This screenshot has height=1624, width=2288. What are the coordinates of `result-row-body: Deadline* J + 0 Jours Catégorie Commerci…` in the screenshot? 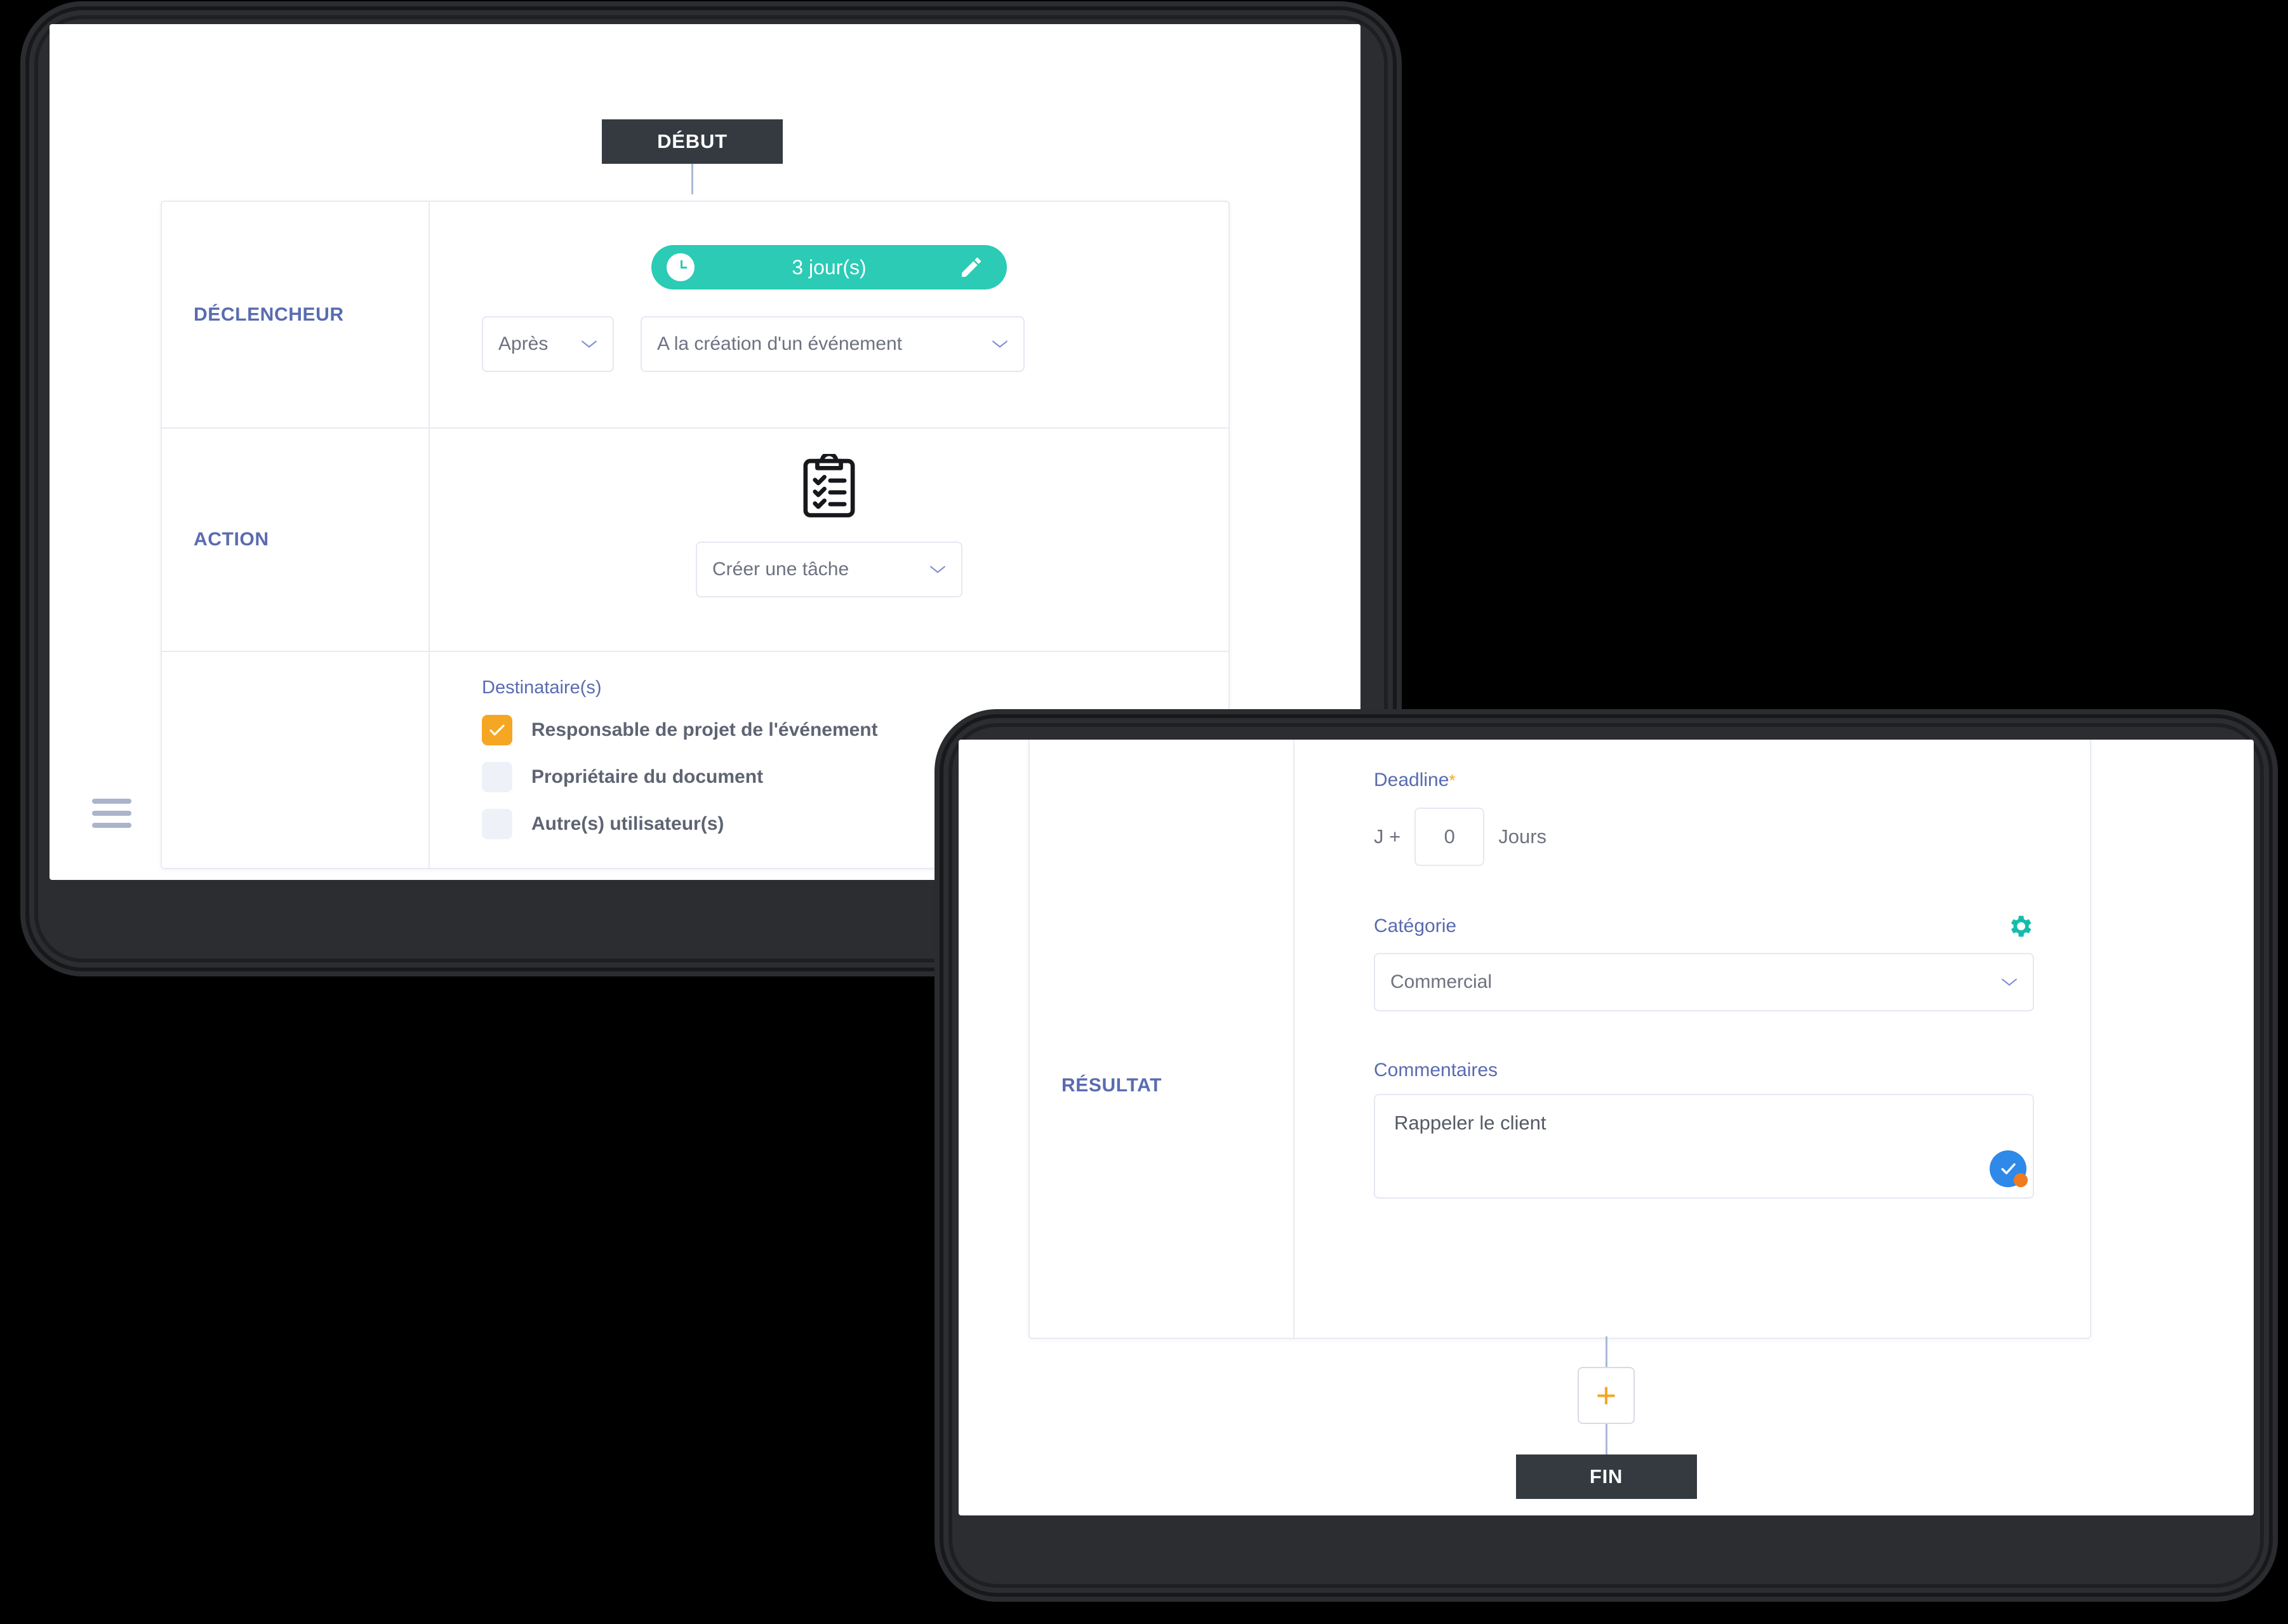 It's located at (1691, 1039).